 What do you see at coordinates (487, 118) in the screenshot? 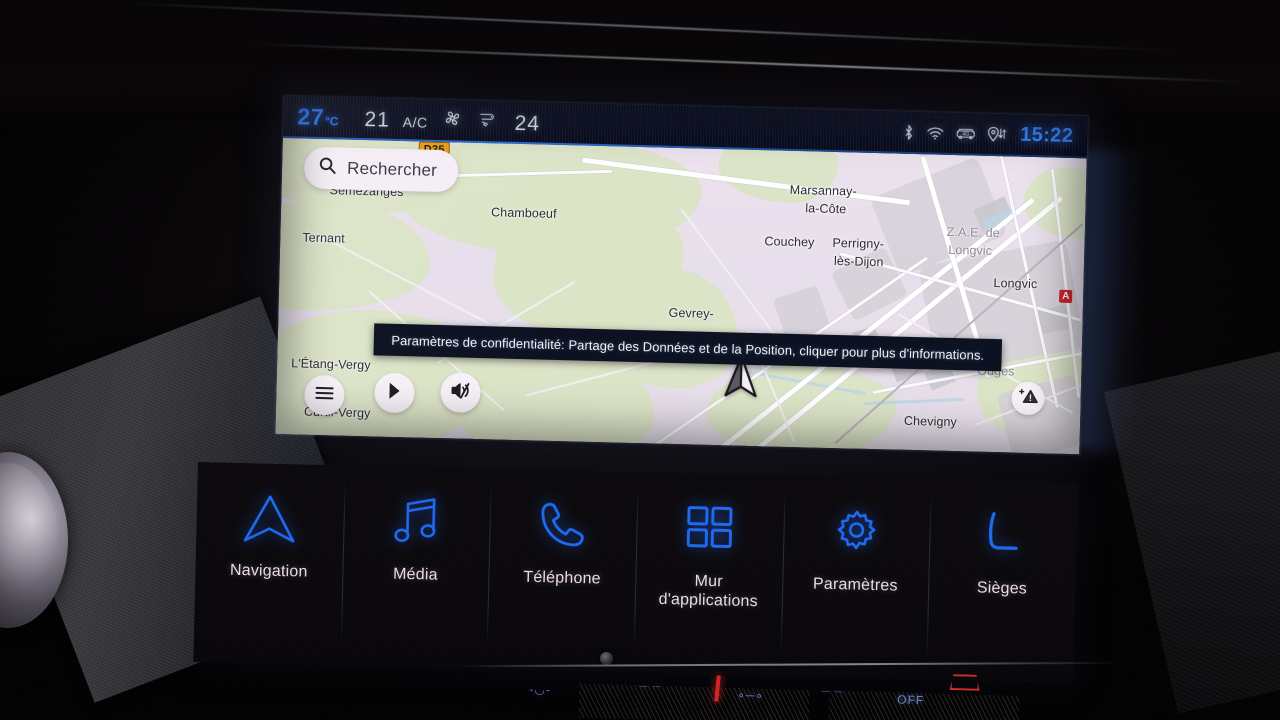
I see `windshield-defrost-icon` at bounding box center [487, 118].